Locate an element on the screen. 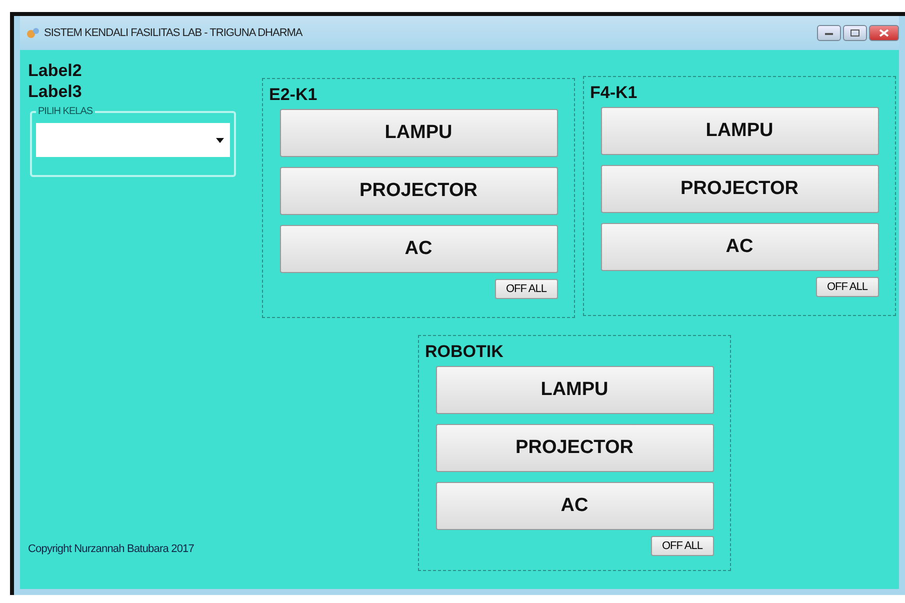  app-icon is located at coordinates (33, 33).